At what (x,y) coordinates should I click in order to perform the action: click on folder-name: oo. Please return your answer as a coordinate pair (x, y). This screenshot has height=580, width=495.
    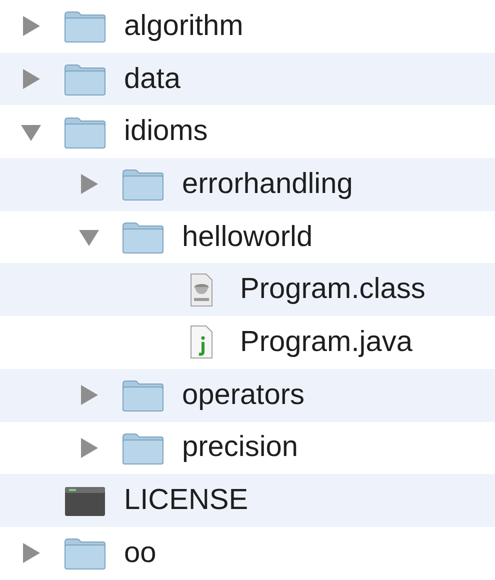
    Looking at the image, I should click on (140, 553).